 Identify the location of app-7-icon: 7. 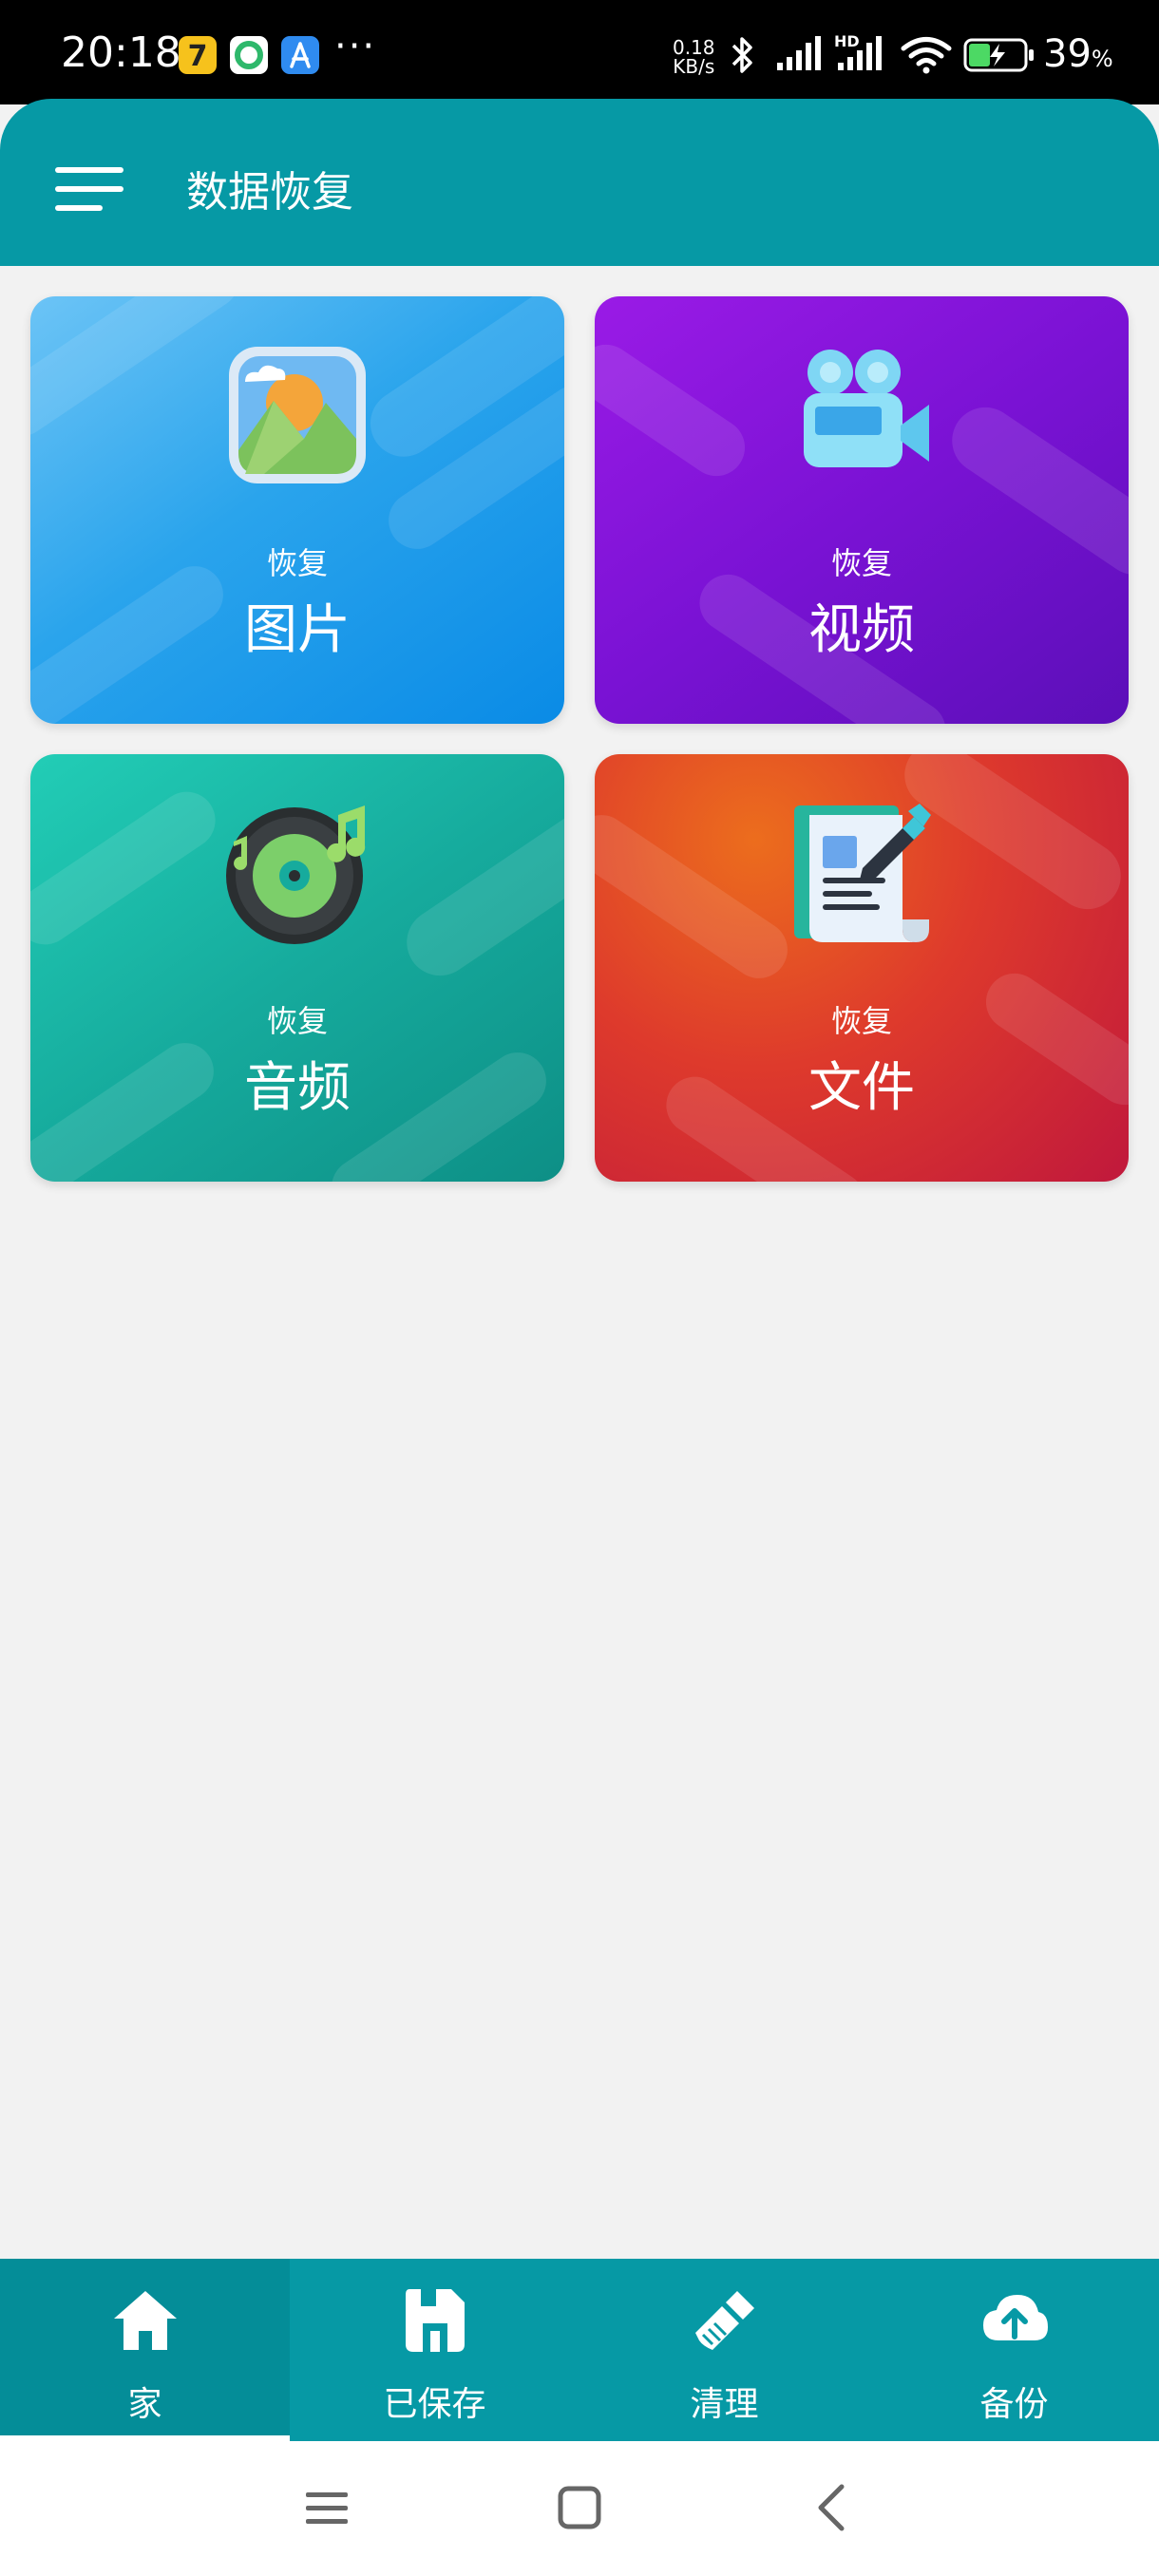
(198, 55).